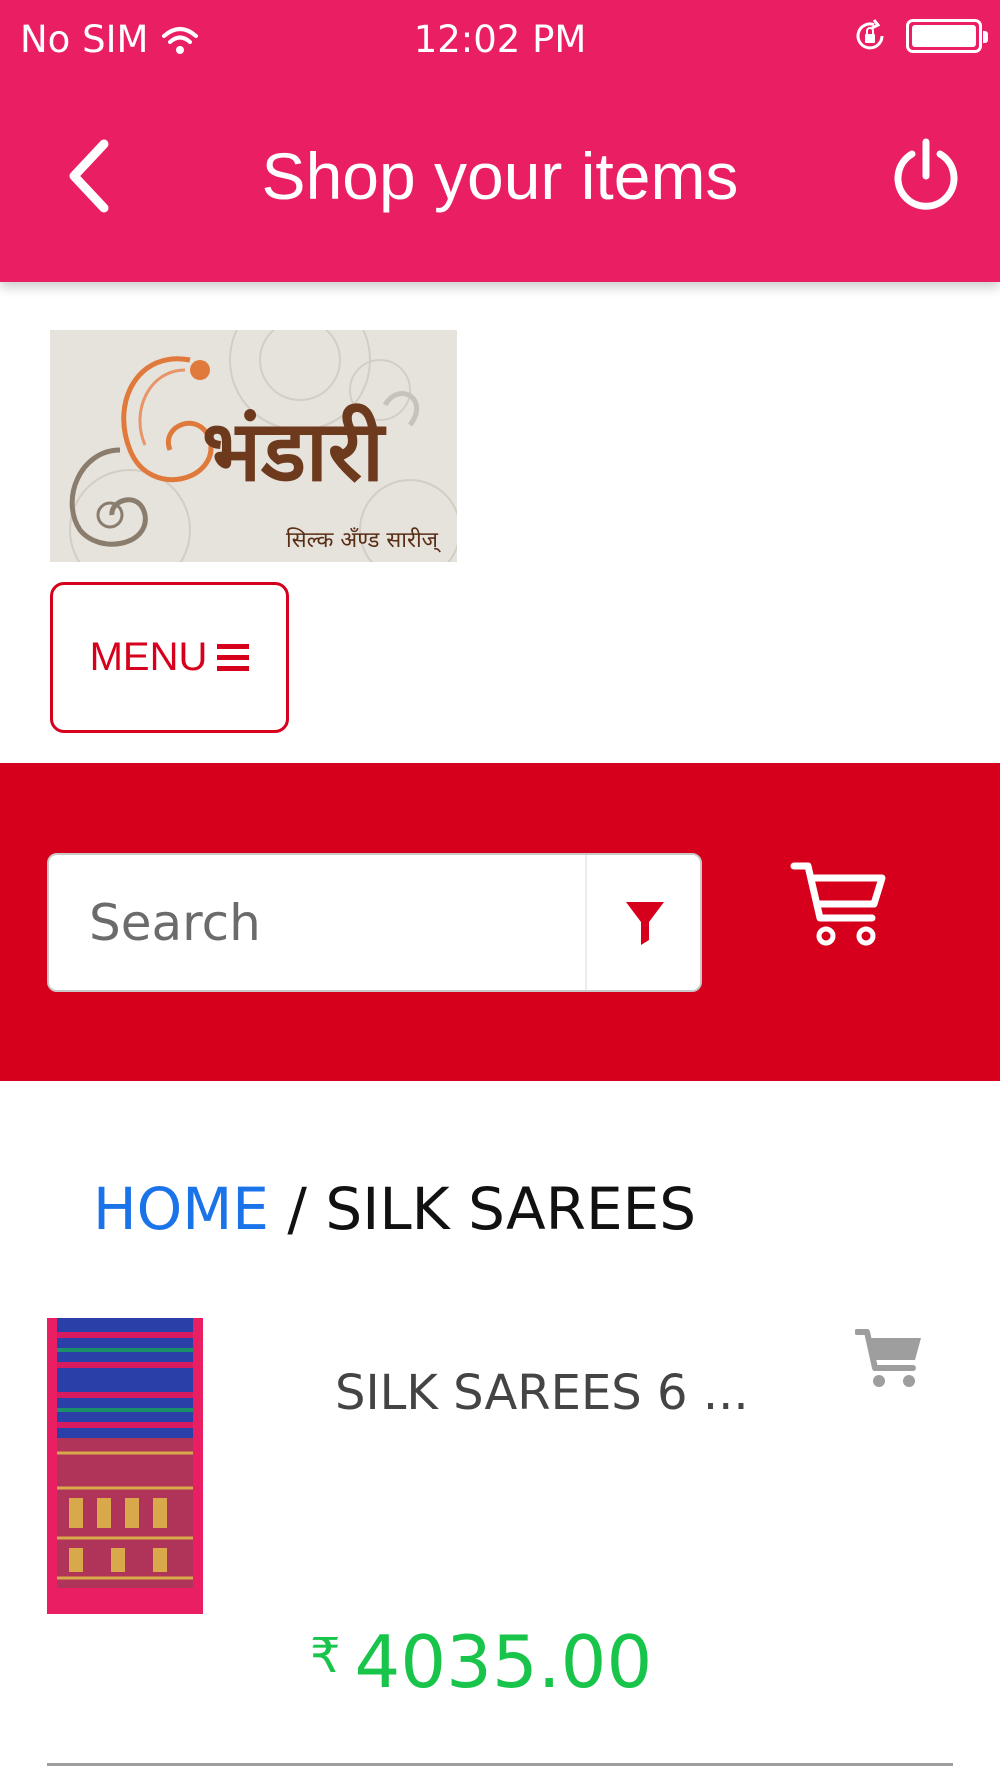  I want to click on cart-icon, so click(840, 905).